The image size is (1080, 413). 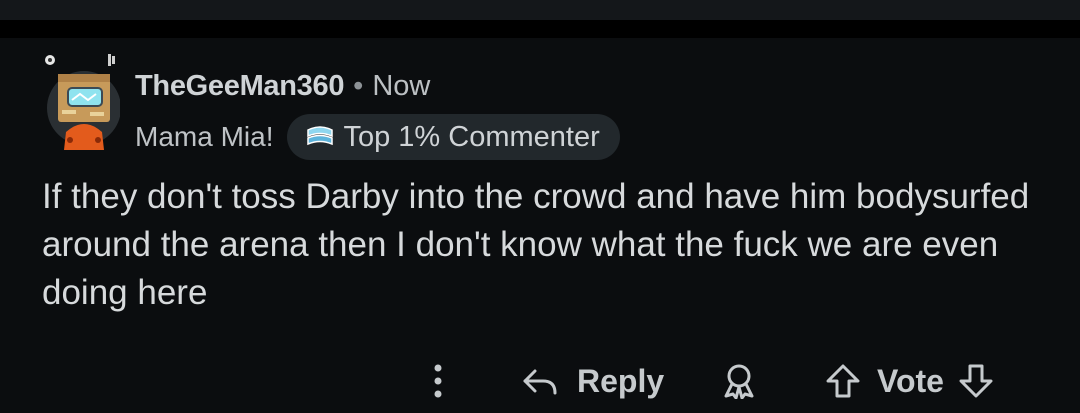 What do you see at coordinates (239, 86) in the screenshot?
I see `username-link: TheGeeMan360` at bounding box center [239, 86].